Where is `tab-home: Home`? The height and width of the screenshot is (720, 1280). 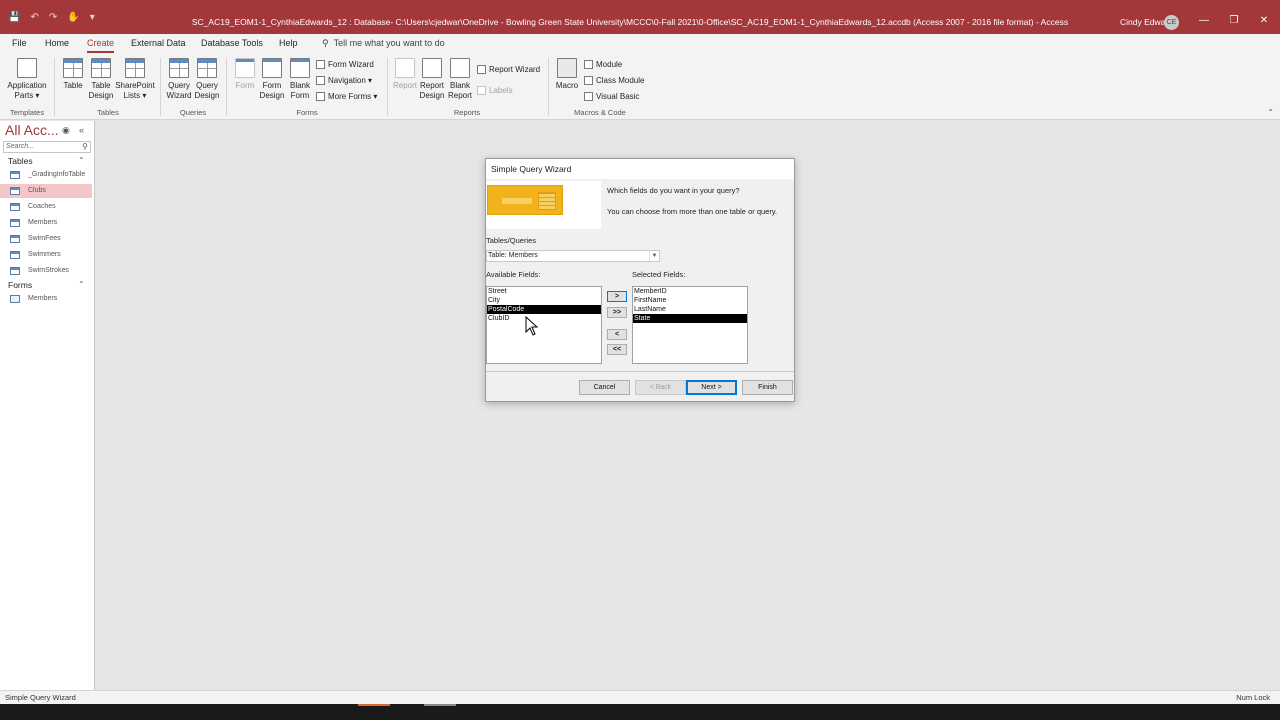 tab-home: Home is located at coordinates (57, 43).